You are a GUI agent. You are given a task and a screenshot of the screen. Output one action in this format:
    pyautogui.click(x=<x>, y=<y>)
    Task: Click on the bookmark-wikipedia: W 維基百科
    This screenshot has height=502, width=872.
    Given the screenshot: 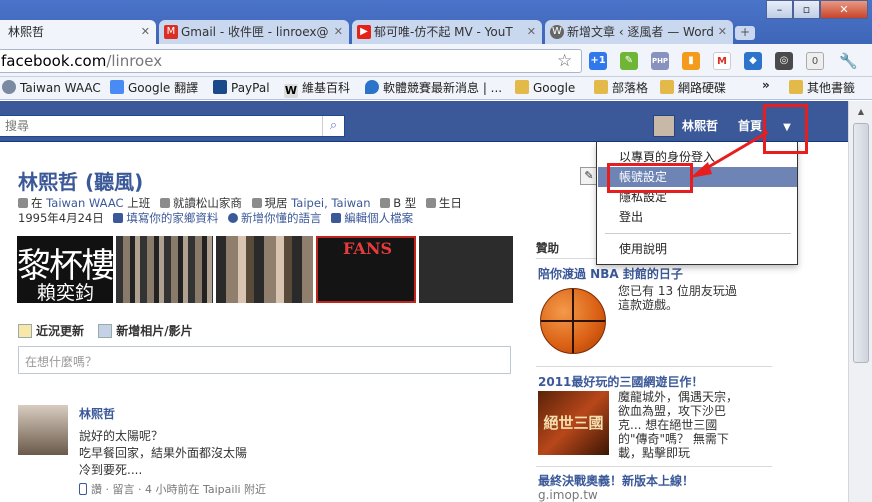 What is the action you would take?
    pyautogui.click(x=317, y=88)
    